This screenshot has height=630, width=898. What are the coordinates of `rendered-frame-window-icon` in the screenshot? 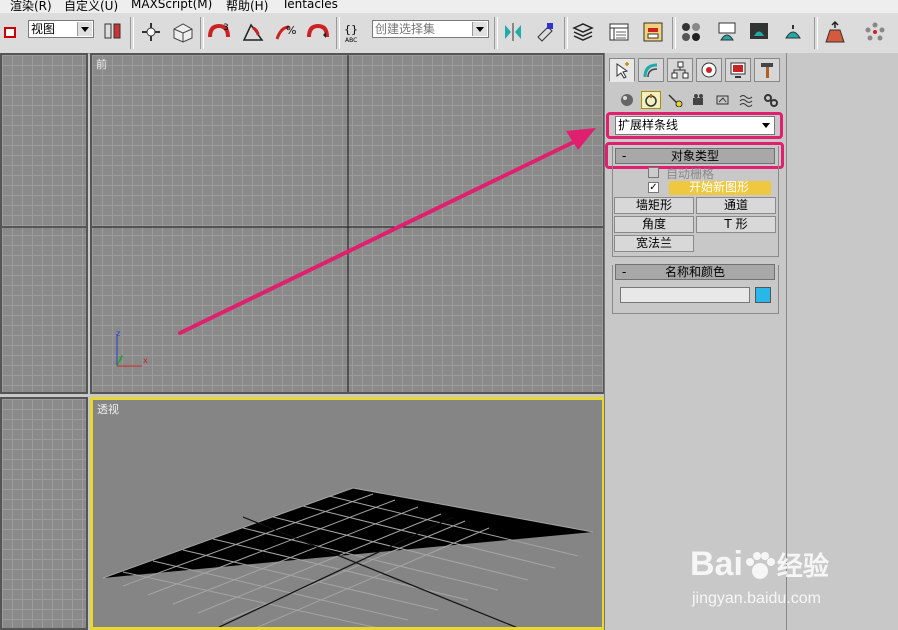 It's located at (759, 32).